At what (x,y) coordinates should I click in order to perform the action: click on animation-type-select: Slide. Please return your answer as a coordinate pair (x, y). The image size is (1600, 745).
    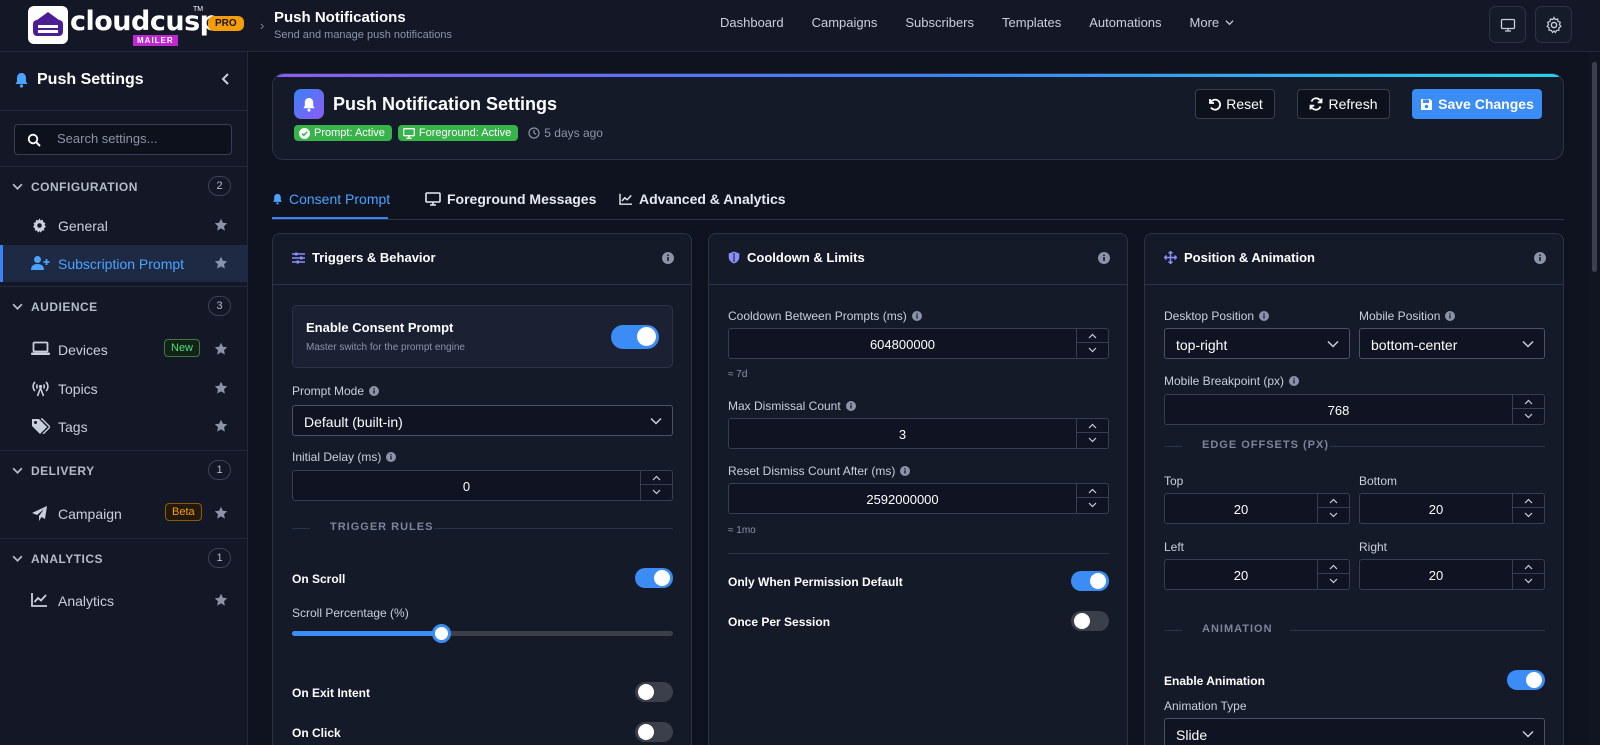
    Looking at the image, I should click on (1354, 731).